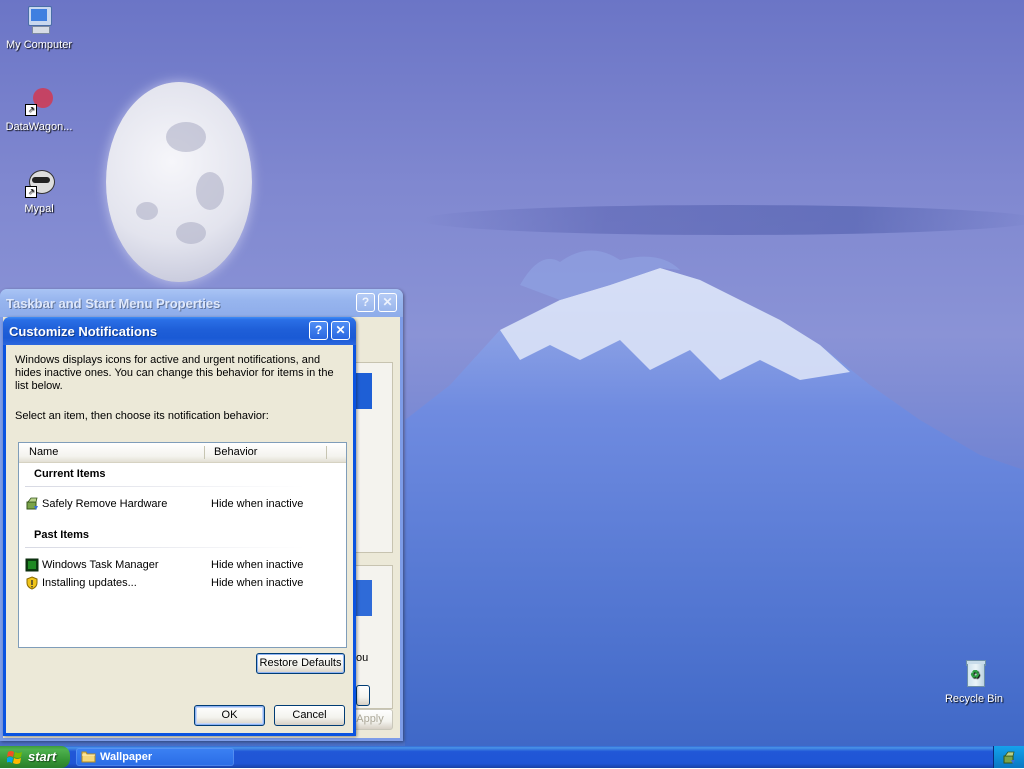 Image resolution: width=1024 pixels, height=769 pixels. What do you see at coordinates (309, 715) in the screenshot?
I see `cancel-button: Cancel` at bounding box center [309, 715].